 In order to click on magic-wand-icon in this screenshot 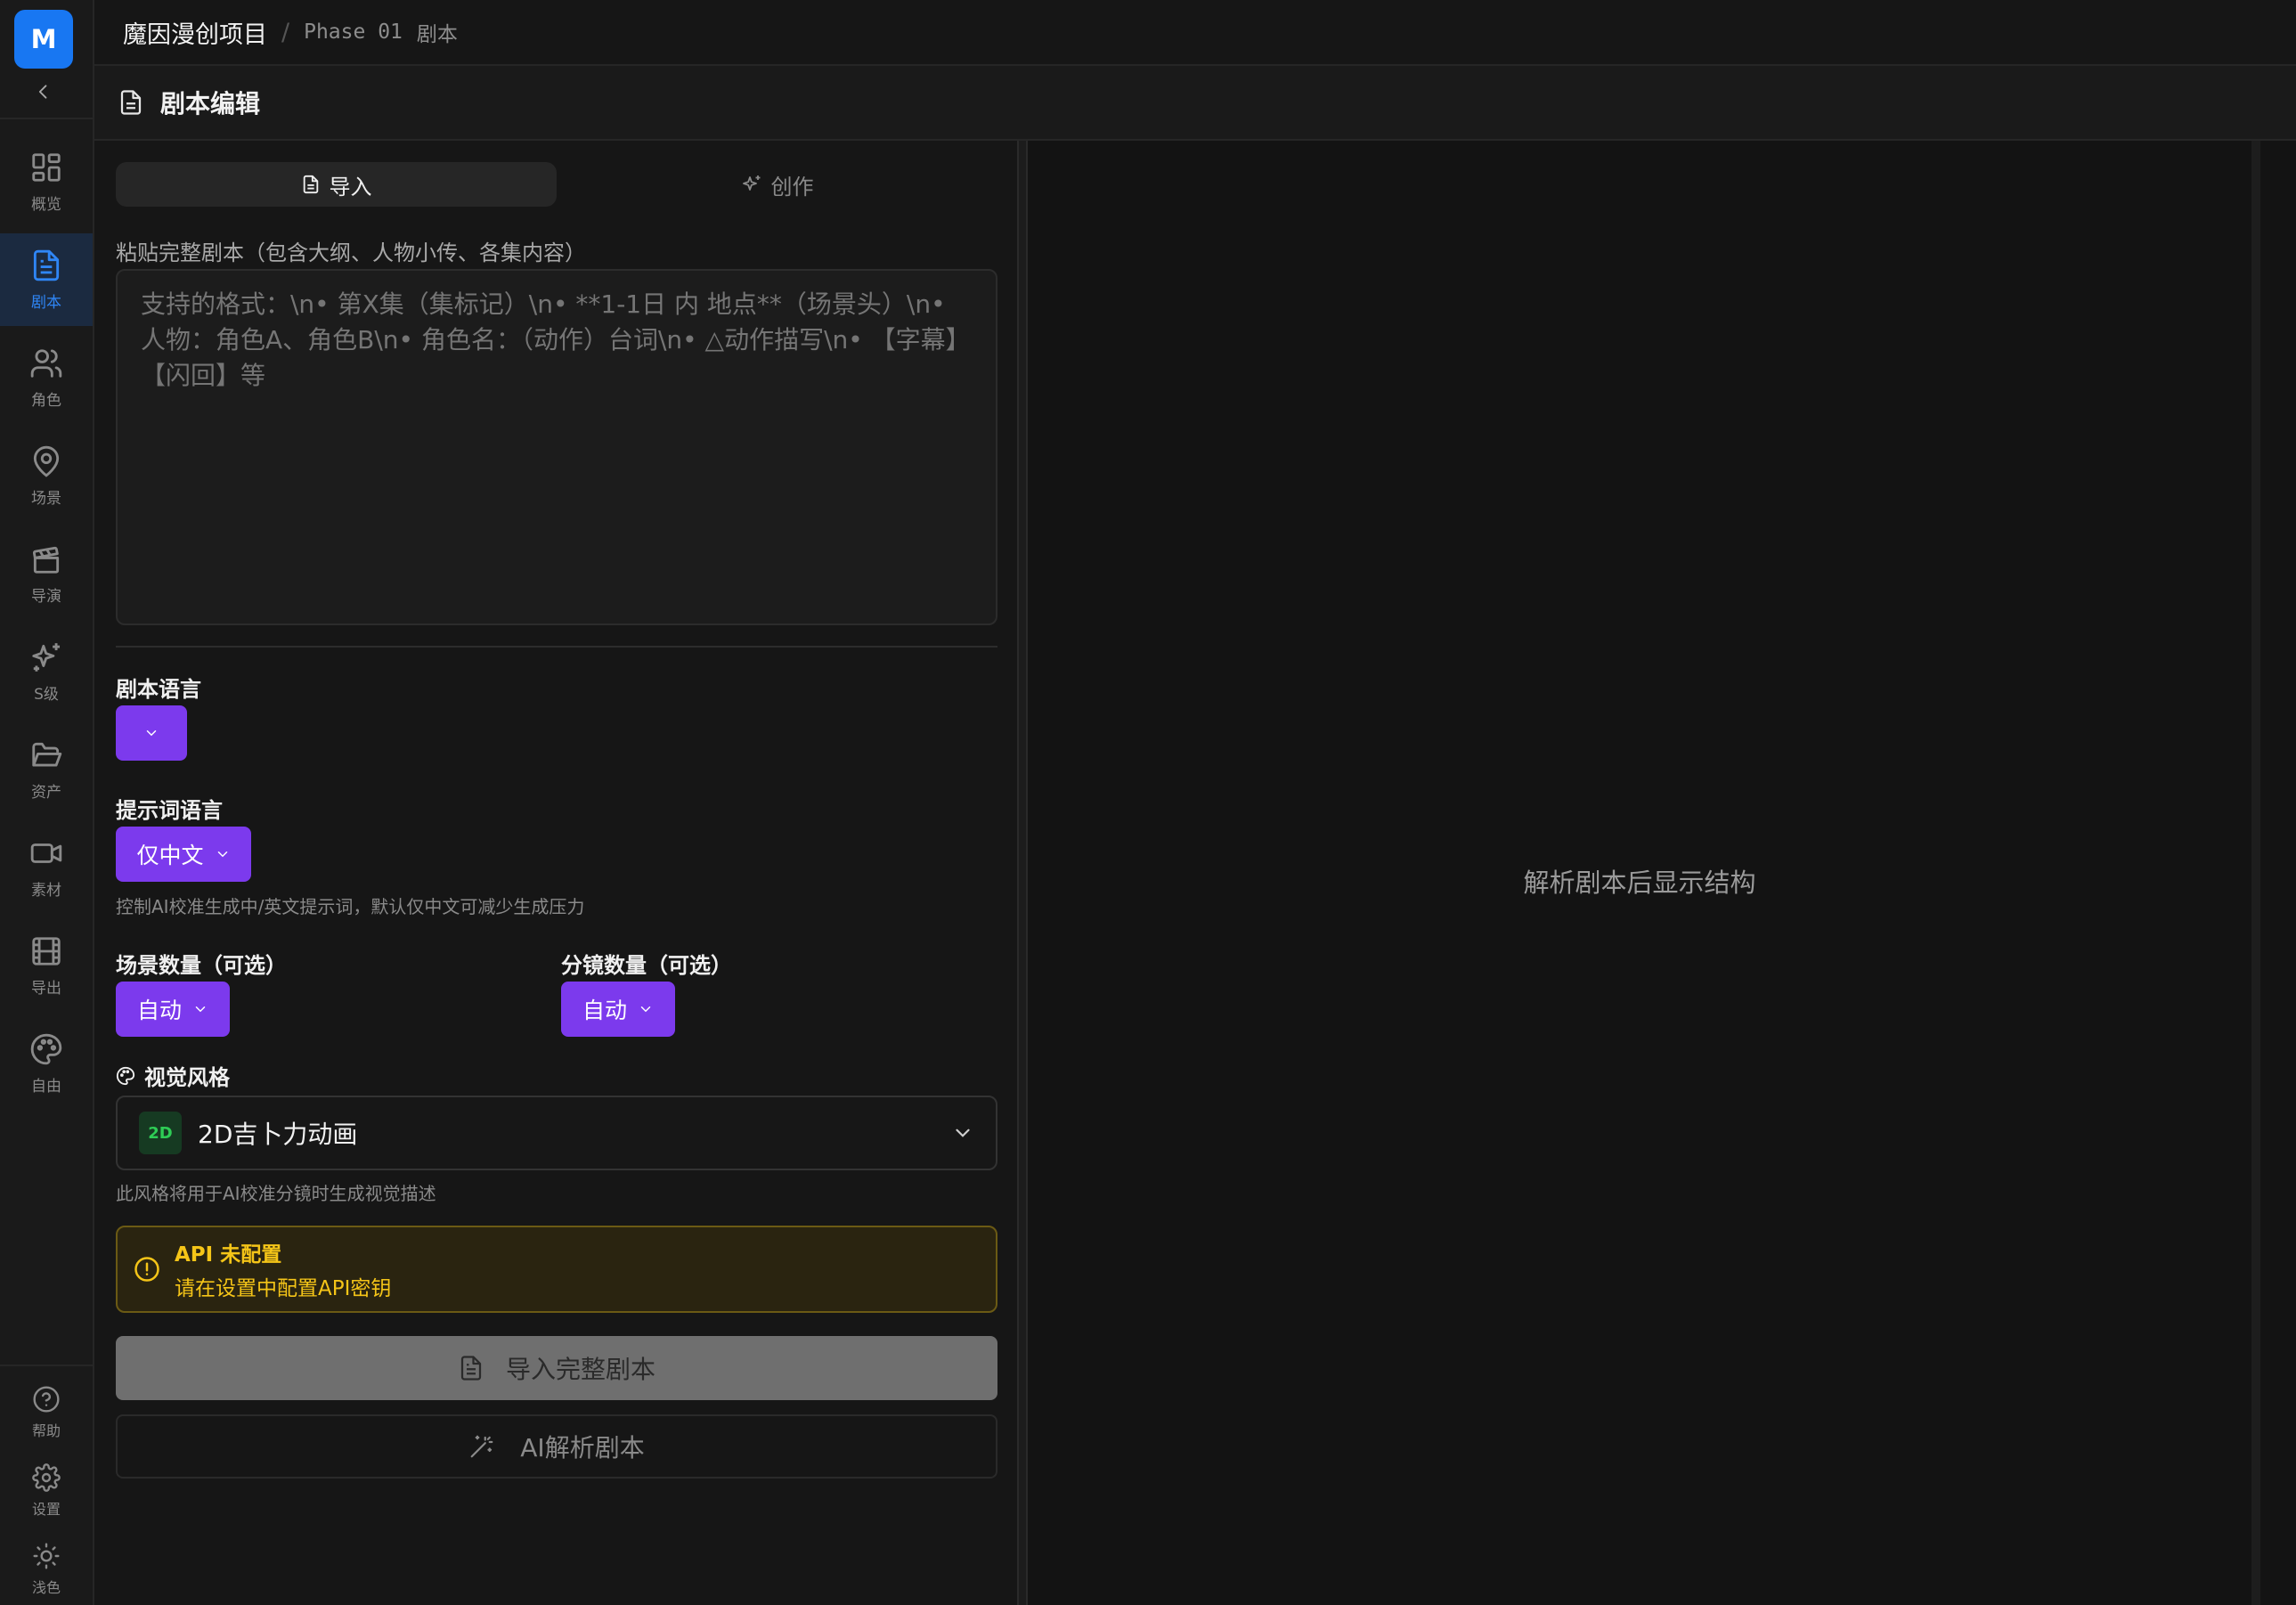, I will do `click(481, 1446)`.